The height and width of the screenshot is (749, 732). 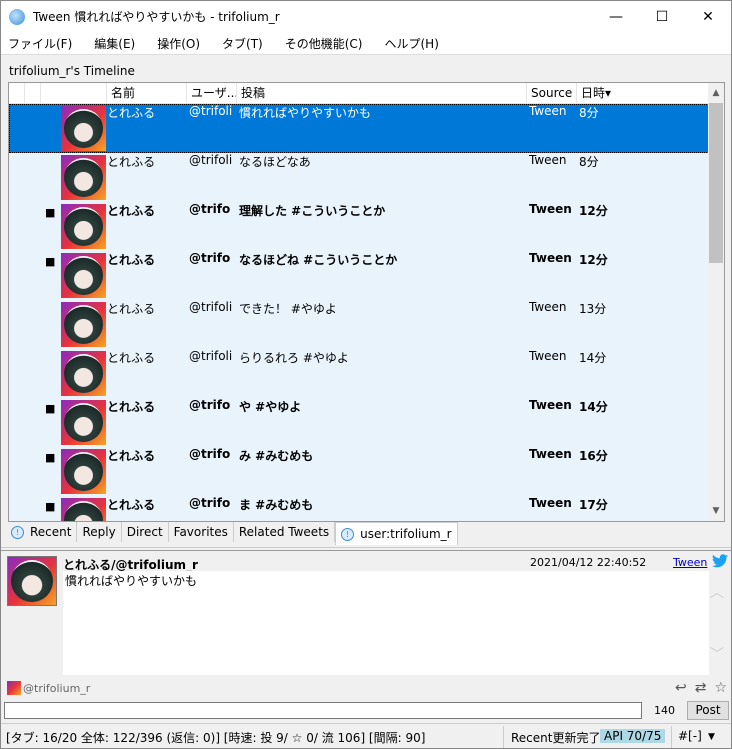 What do you see at coordinates (359, 128) in the screenshot?
I see `table-row: とれふる @trifoli 慣れればやりやすいかも Tween 8分` at bounding box center [359, 128].